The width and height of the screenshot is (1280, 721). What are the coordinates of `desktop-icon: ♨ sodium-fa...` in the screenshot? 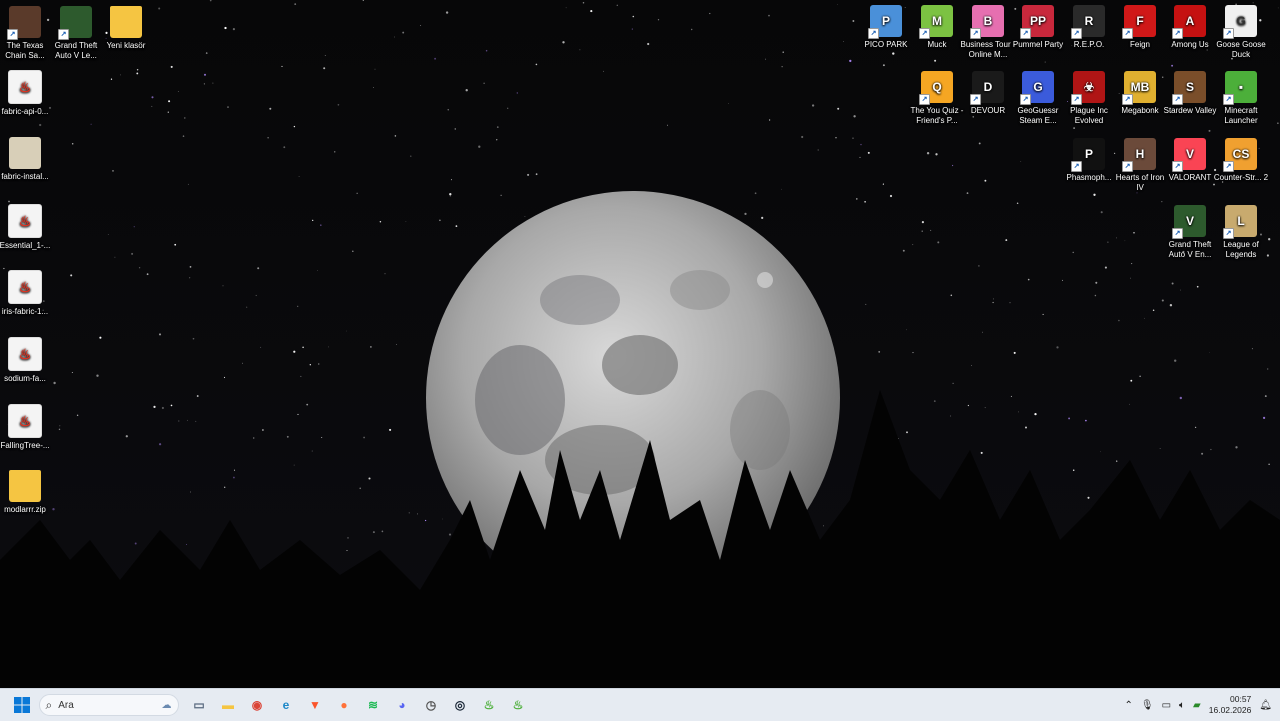 It's located at (26, 360).